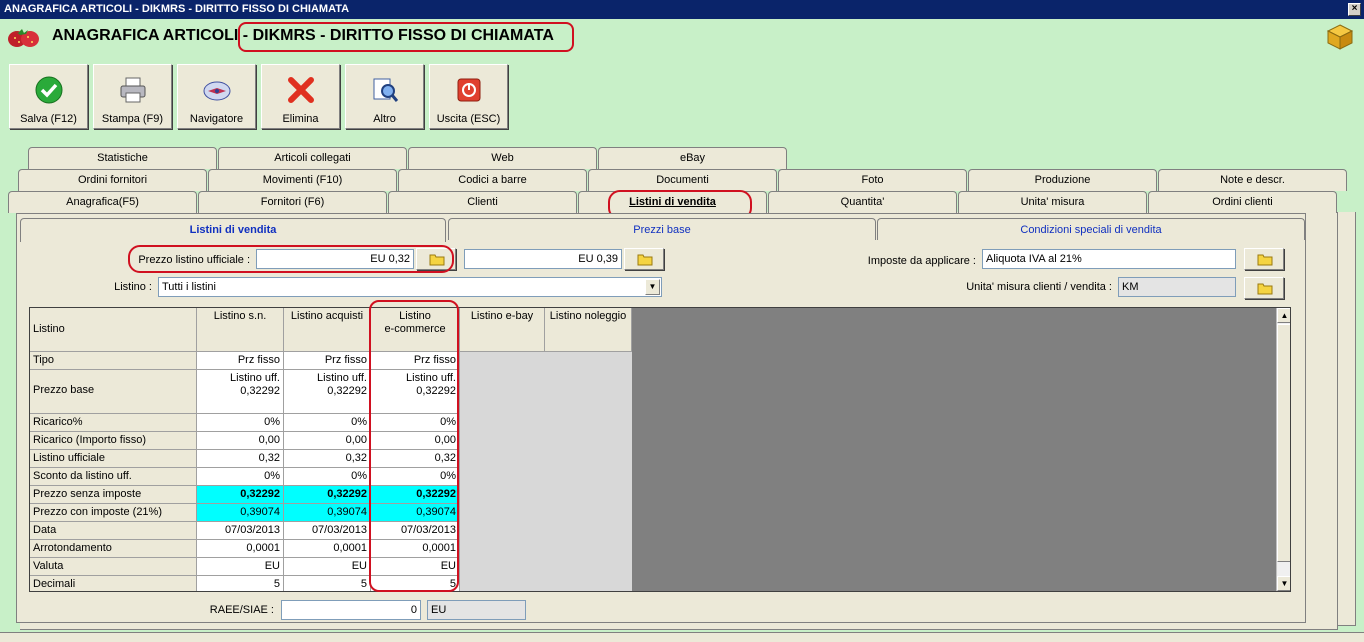  Describe the element at coordinates (1340, 37) in the screenshot. I see `package-icon` at that location.